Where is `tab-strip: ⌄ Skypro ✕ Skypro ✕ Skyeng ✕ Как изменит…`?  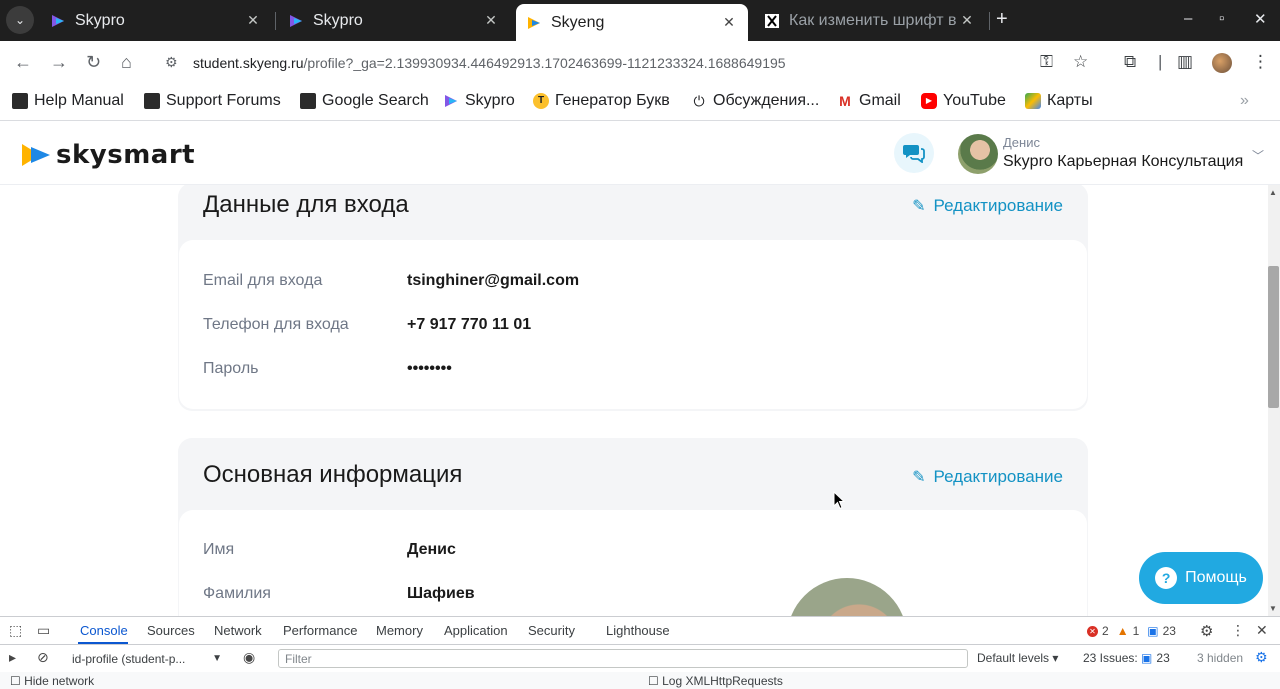 tab-strip: ⌄ Skypro ✕ Skypro ✕ Skyeng ✕ Как изменит… is located at coordinates (640, 20).